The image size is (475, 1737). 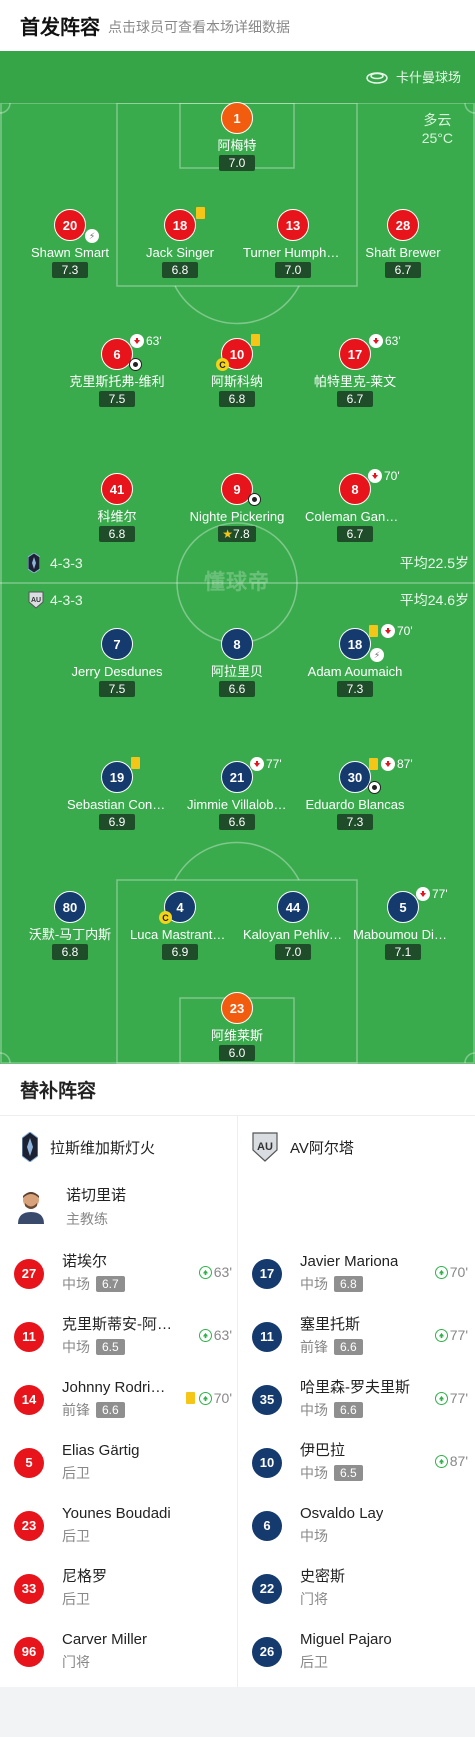 What do you see at coordinates (237, 1008) in the screenshot?
I see `player-number: 23` at bounding box center [237, 1008].